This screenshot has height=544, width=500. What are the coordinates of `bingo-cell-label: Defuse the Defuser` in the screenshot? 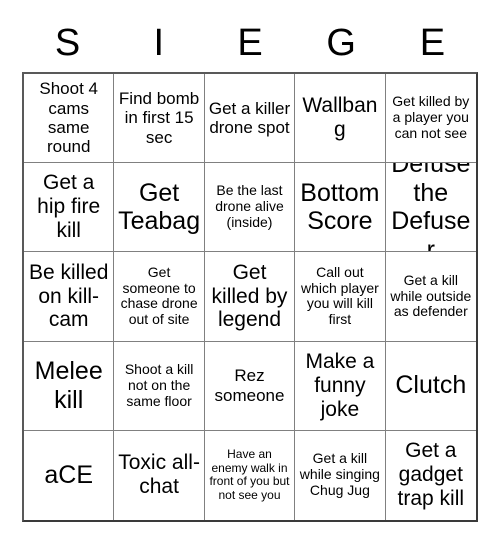 It's located at (431, 208).